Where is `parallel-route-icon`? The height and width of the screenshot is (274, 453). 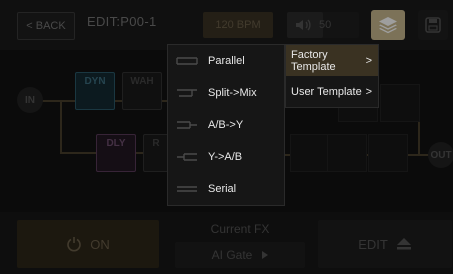 parallel-route-icon is located at coordinates (187, 61).